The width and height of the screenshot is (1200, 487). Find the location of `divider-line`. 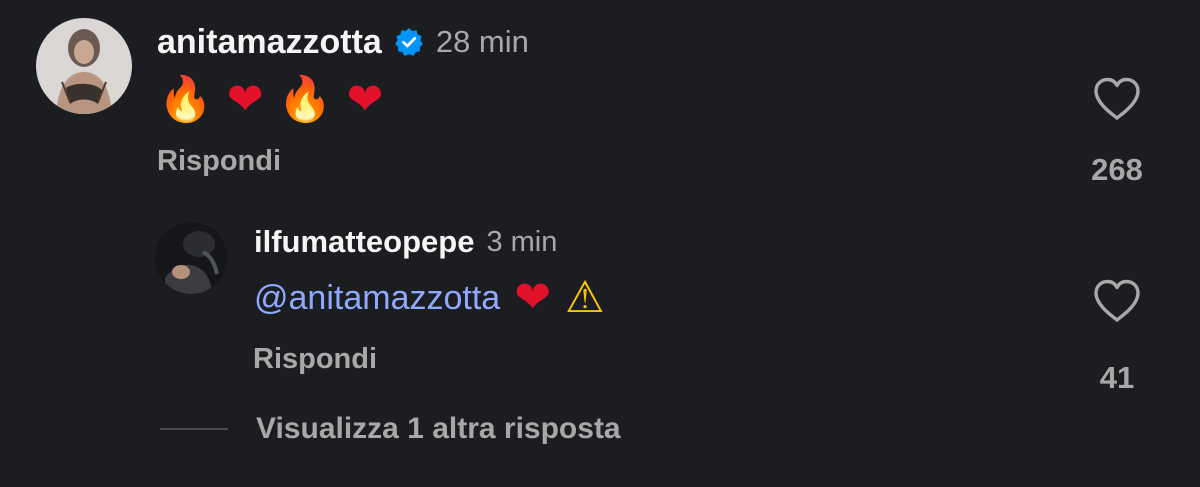

divider-line is located at coordinates (194, 429).